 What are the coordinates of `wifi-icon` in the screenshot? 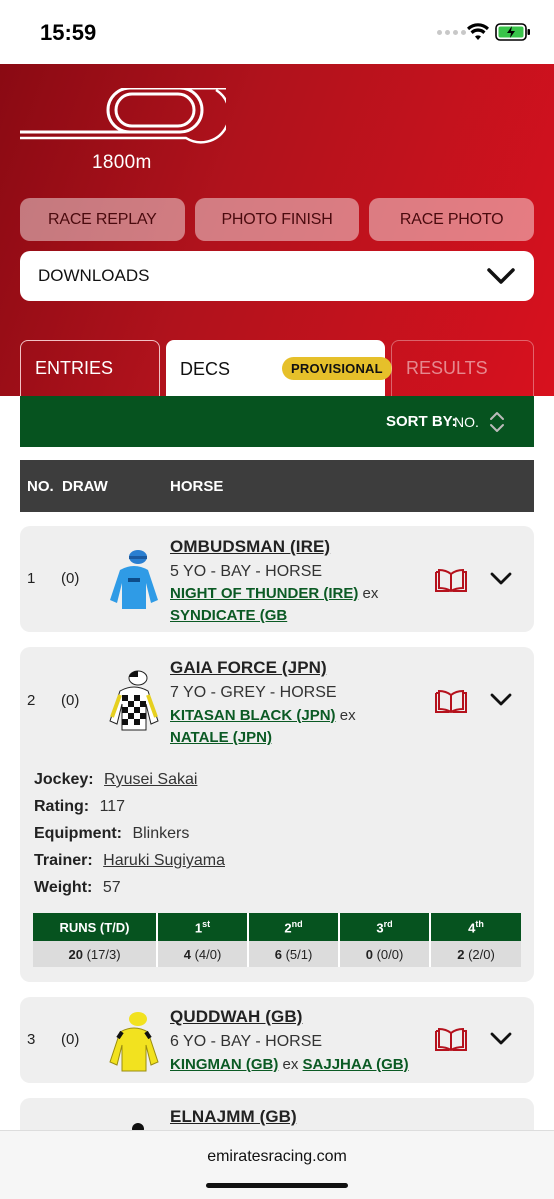 It's located at (478, 31).